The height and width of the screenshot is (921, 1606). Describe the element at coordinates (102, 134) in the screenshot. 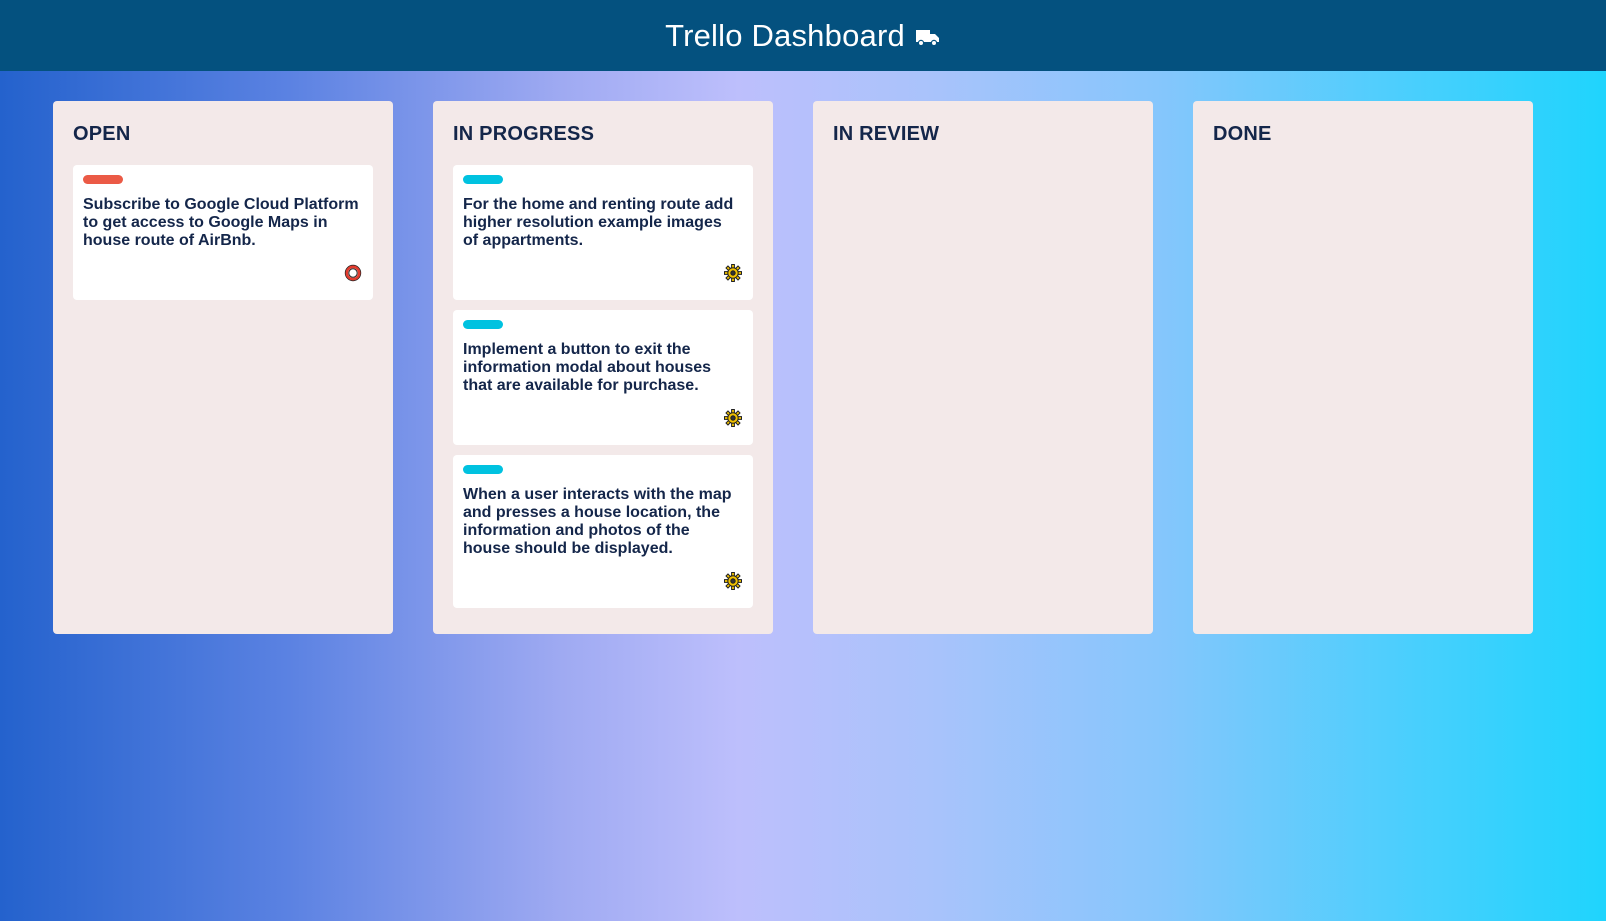

I see `column-title: OPEN` at that location.